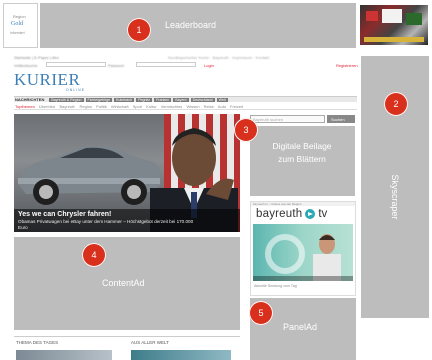 This screenshot has height=360, width=432. I want to click on leaderboard-label: Leaderboard, so click(191, 25).